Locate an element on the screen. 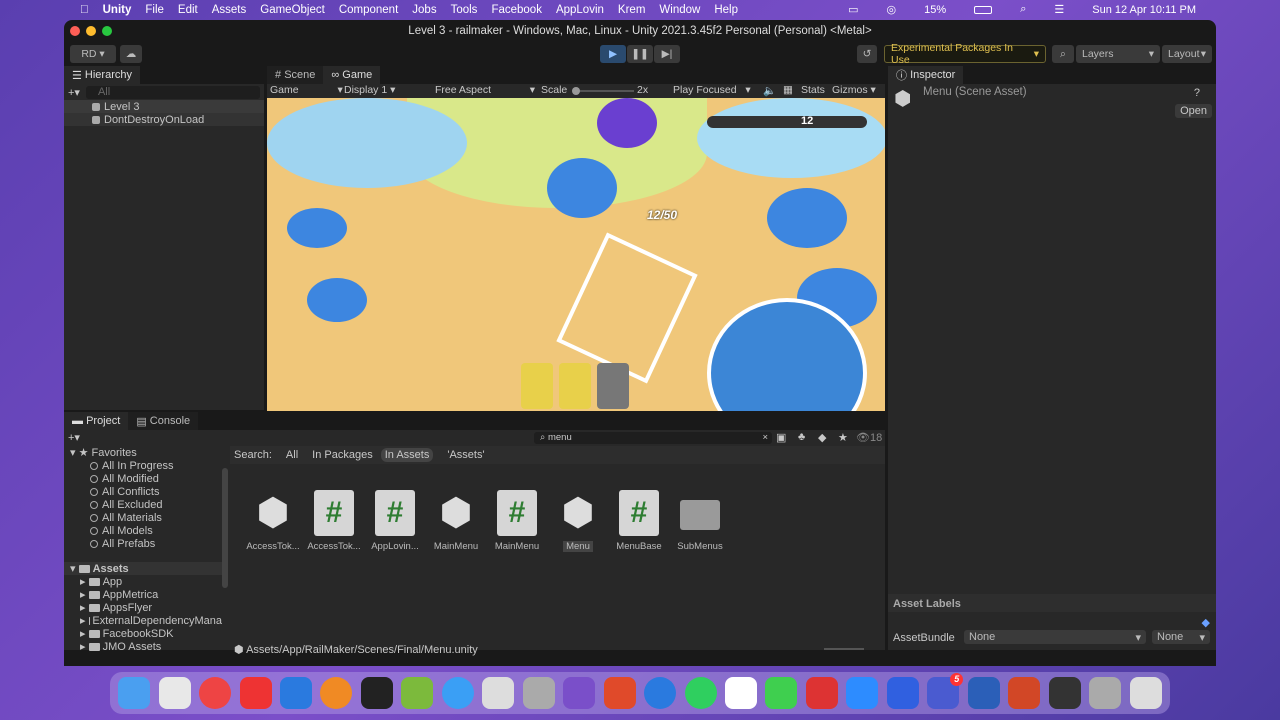 The width and height of the screenshot is (1280, 720). zoom-button is located at coordinates (107, 31).